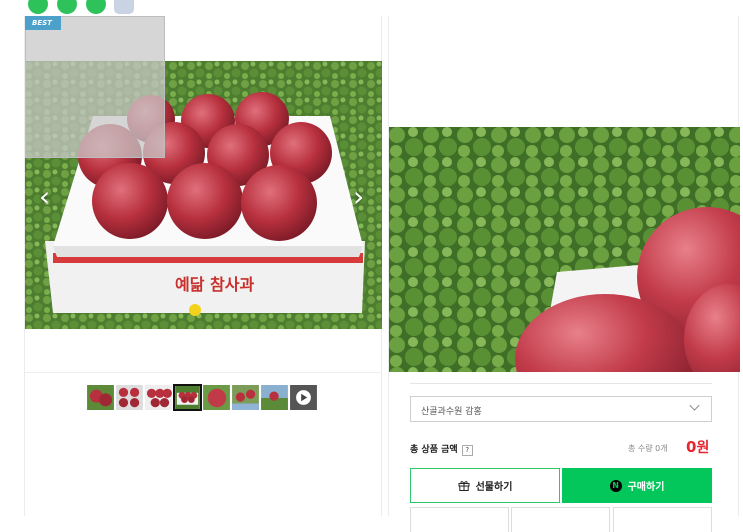  I want to click on gift-icon, so click(464, 486).